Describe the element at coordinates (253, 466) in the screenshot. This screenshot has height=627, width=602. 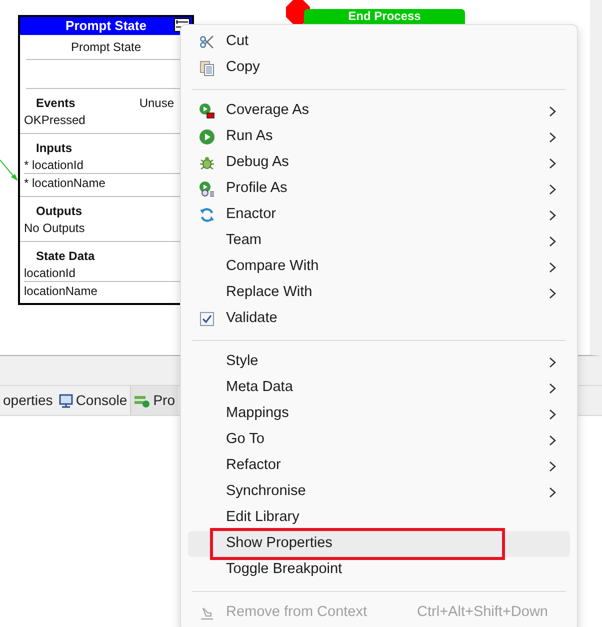
I see `menu-item-label: Refactor` at that location.